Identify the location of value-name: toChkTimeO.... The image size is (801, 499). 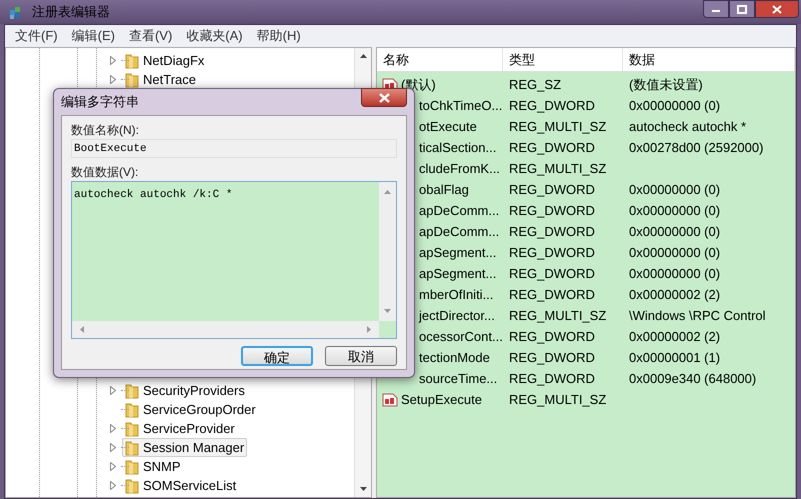
(460, 106).